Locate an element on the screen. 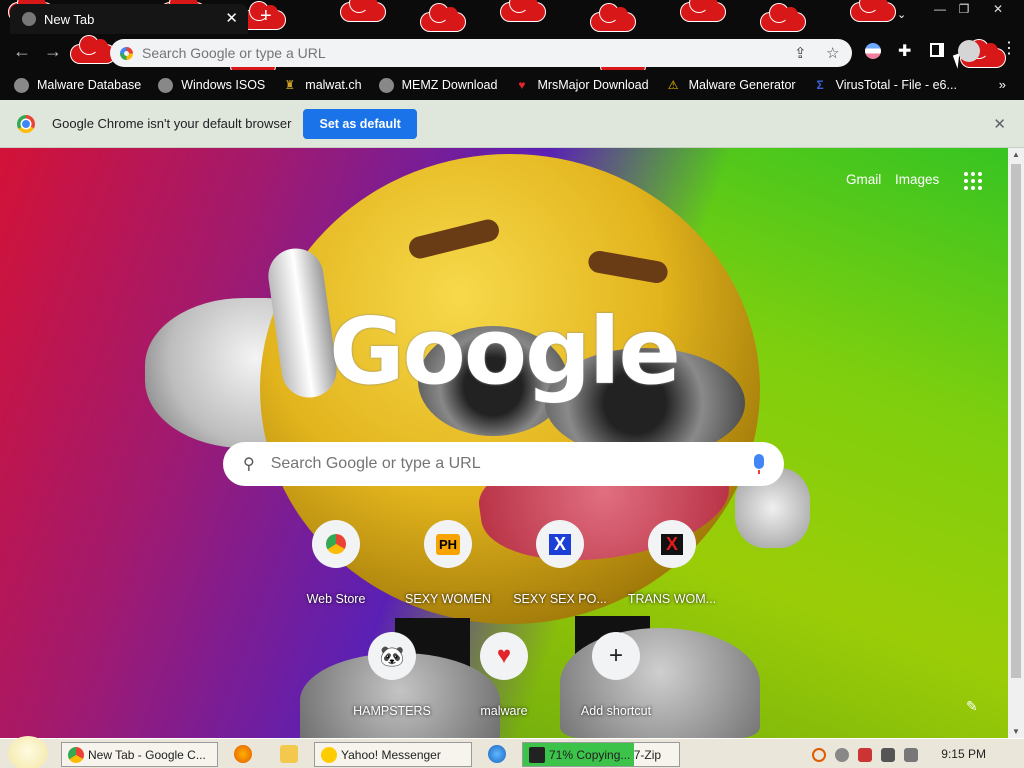 The height and width of the screenshot is (768, 1024). taskbar-item-label: 71% Copying... 7-Zip is located at coordinates (605, 754).